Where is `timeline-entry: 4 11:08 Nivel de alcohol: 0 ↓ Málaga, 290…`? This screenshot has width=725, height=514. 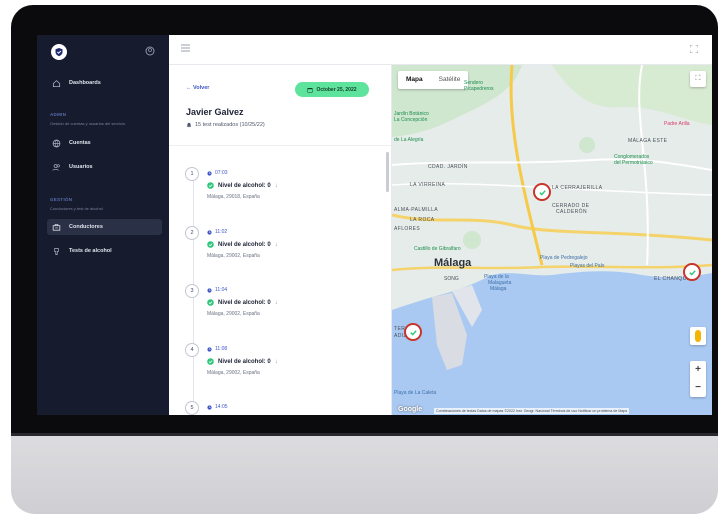 timeline-entry: 4 11:08 Nivel de alcohol: 0 ↓ Málaga, 290… is located at coordinates (280, 368).